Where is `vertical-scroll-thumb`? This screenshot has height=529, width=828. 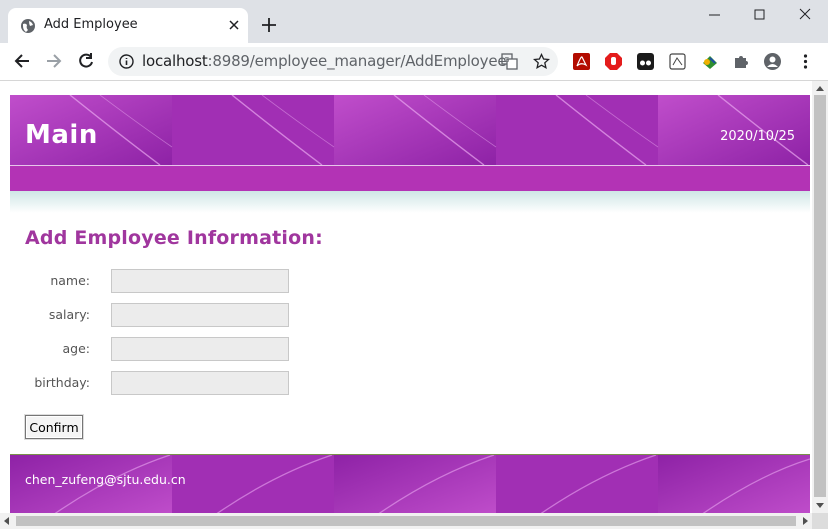
vertical-scroll-thumb is located at coordinates (820, 296).